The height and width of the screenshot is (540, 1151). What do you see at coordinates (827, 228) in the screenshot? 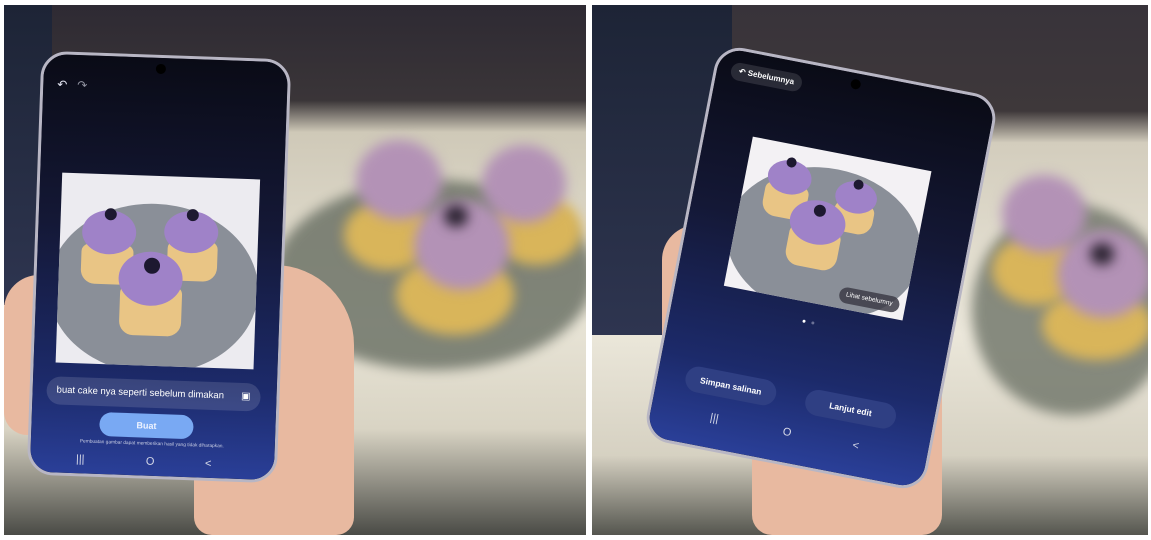
I see `original-photo: Lihat sebelumny` at bounding box center [827, 228].